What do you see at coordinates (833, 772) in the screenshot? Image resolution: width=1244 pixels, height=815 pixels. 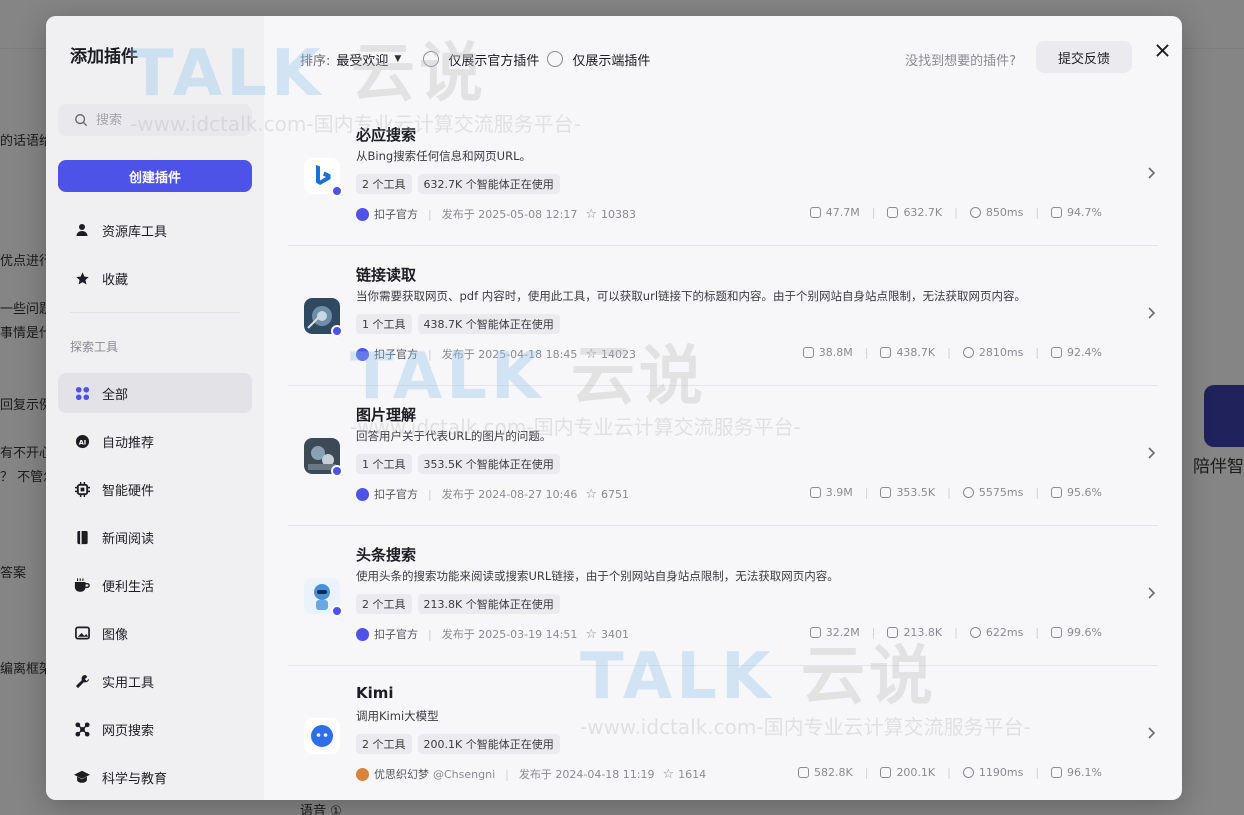 I see `calls-value: 582.8K` at bounding box center [833, 772].